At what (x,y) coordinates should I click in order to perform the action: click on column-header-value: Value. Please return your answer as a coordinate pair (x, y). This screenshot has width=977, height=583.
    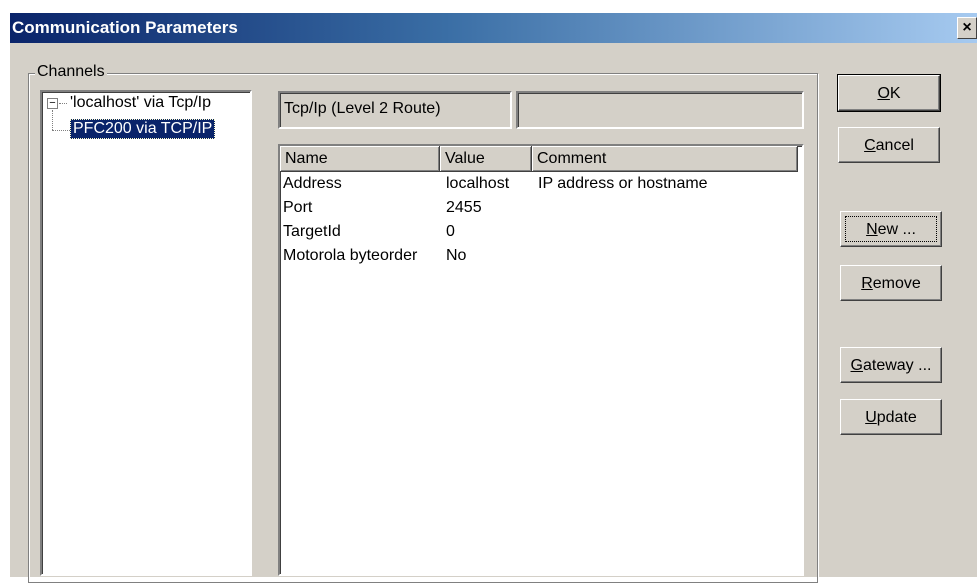
    Looking at the image, I should click on (486, 159).